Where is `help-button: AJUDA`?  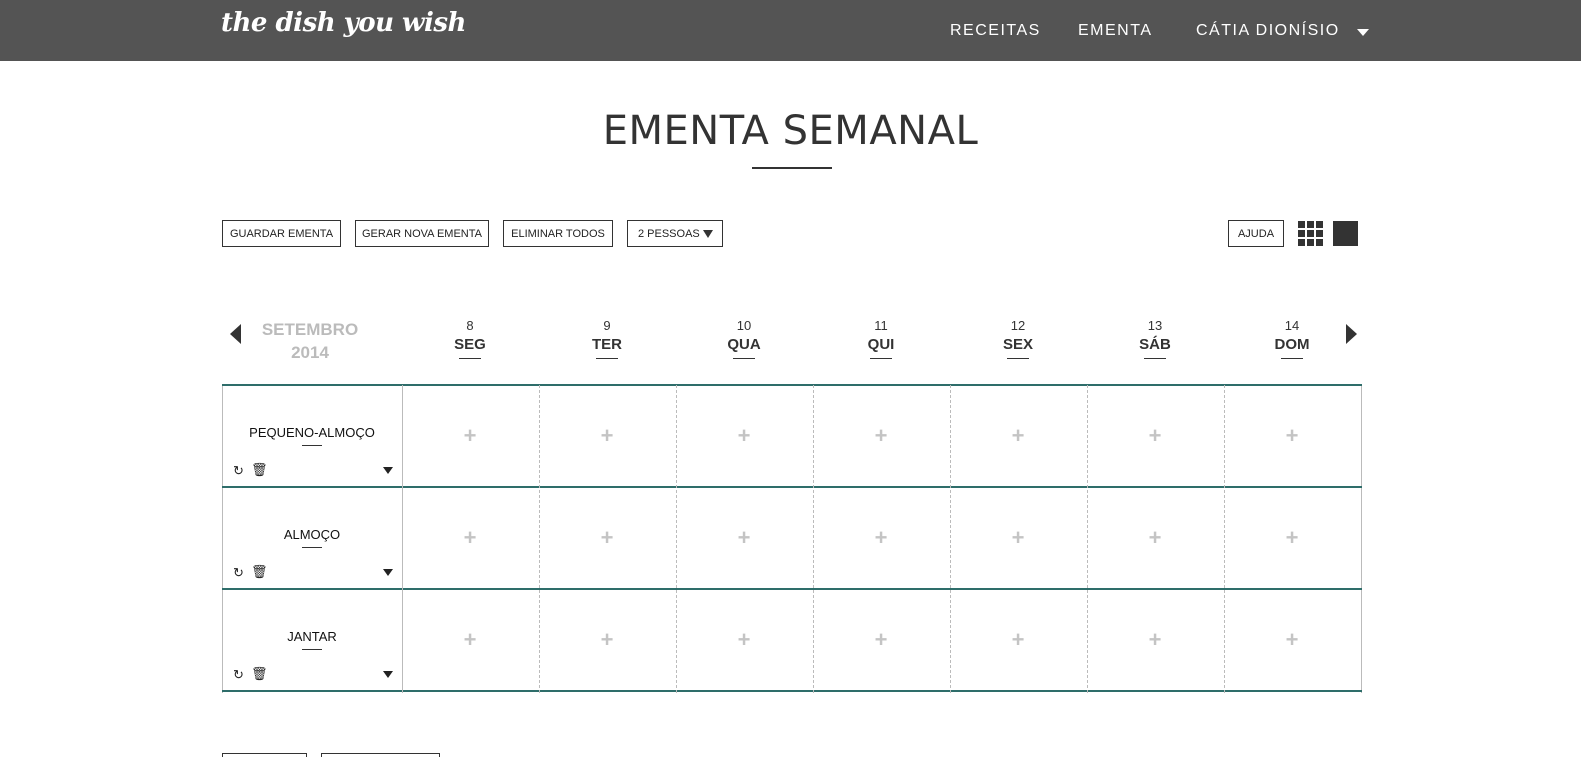
help-button: AJUDA is located at coordinates (1256, 233).